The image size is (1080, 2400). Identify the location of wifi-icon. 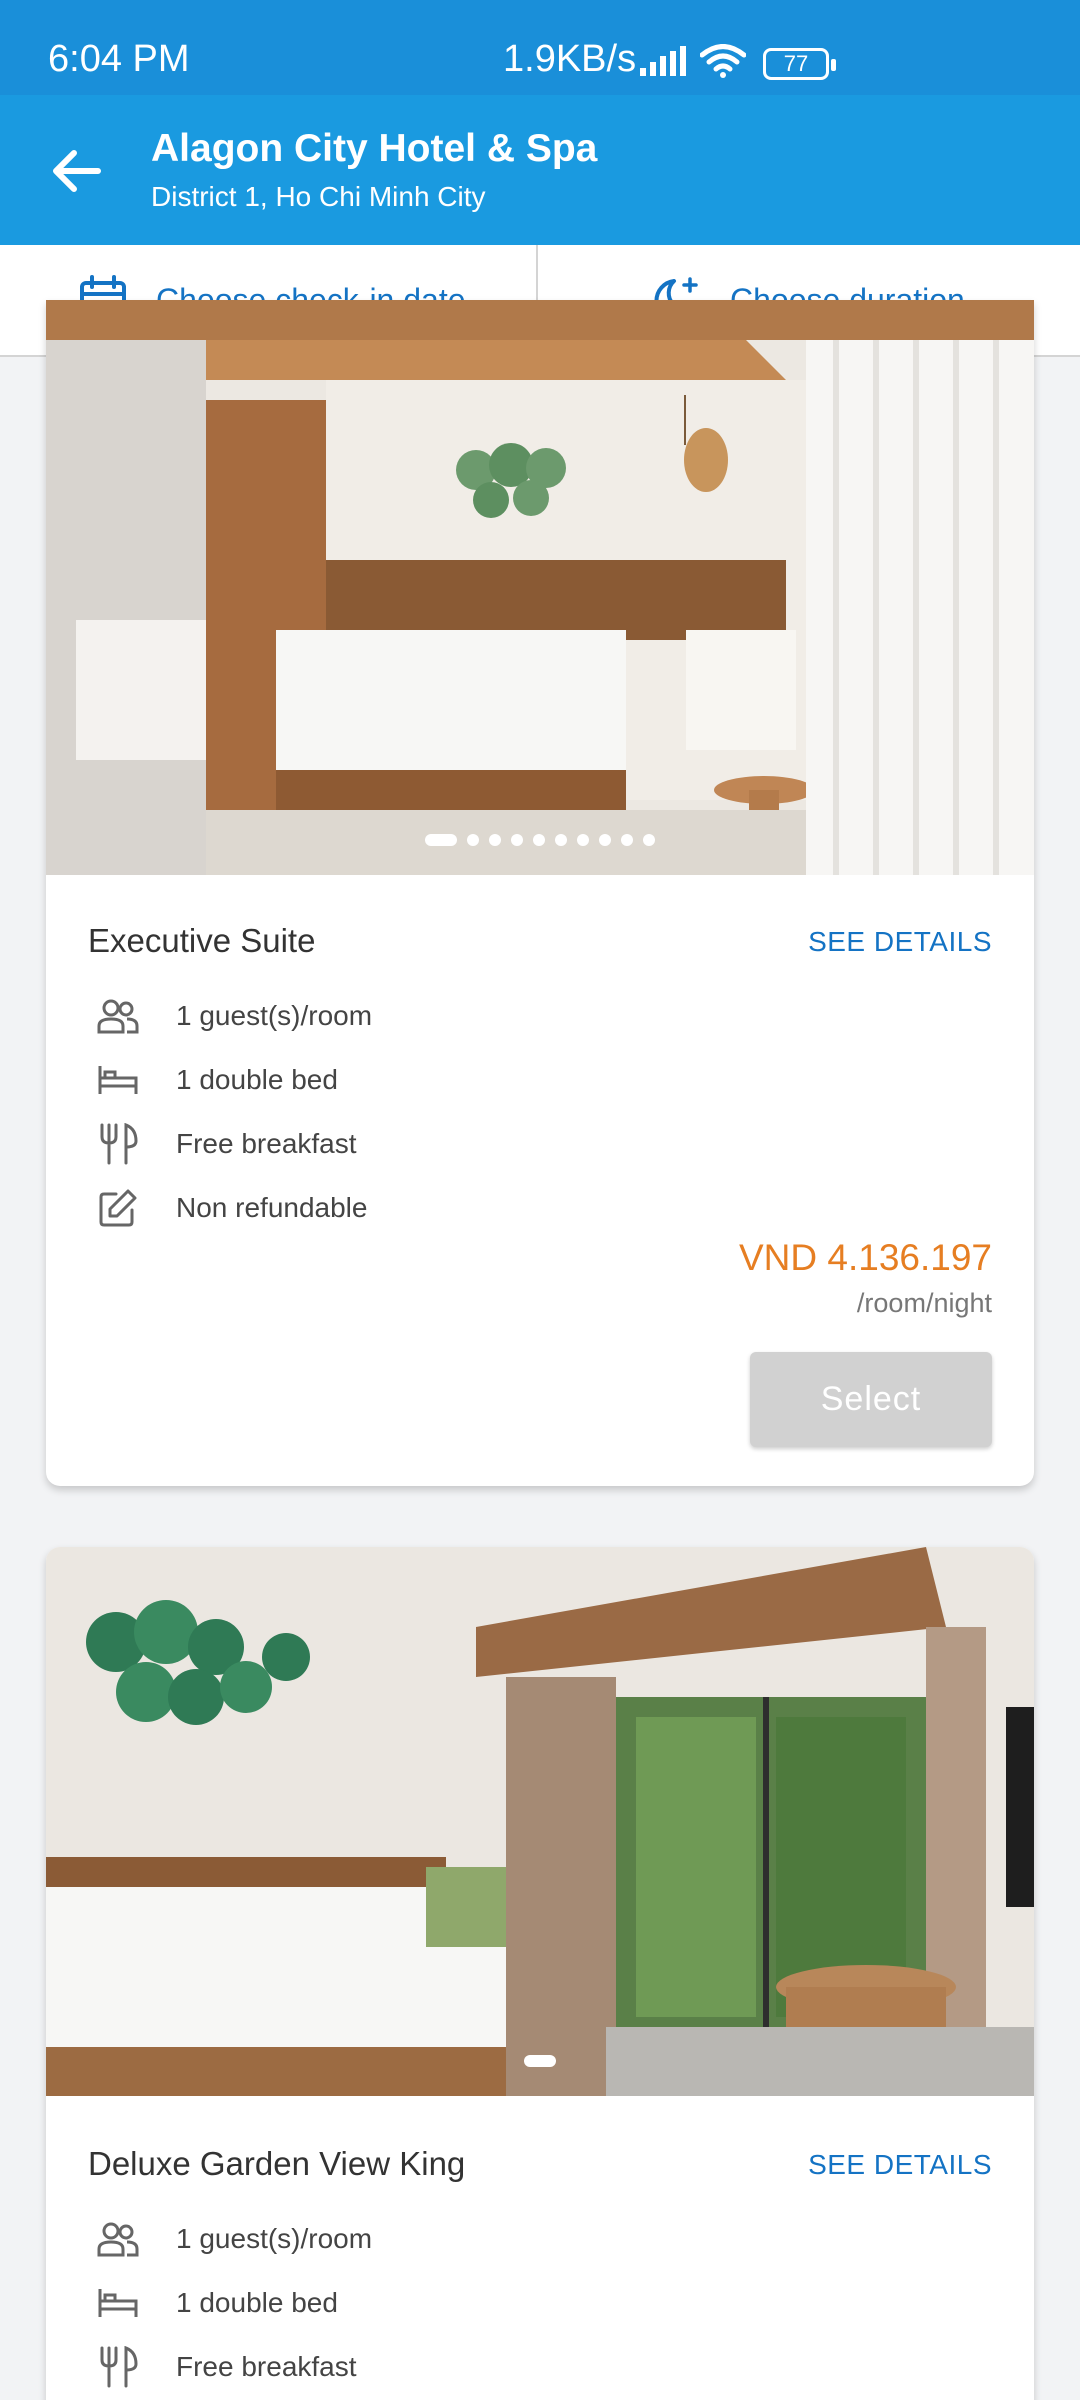
(723, 63).